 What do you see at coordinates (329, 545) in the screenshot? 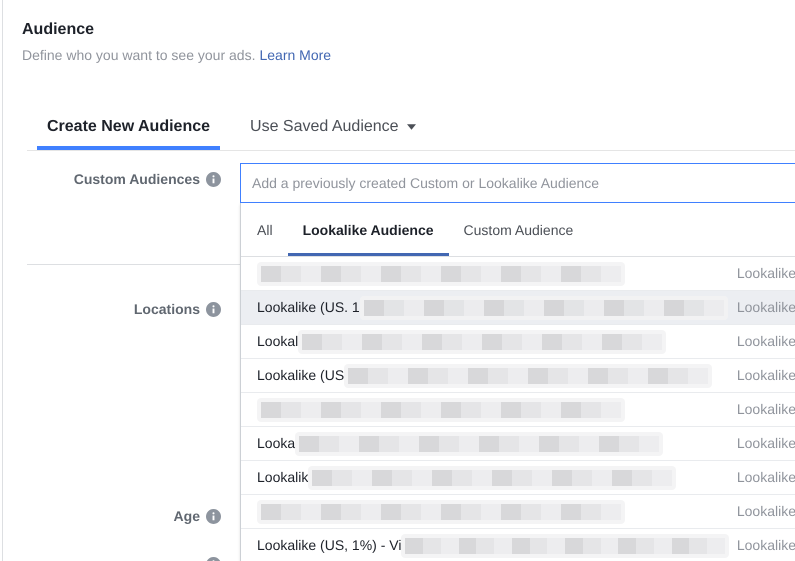
I see `audience-name: Lookalike (US, 1%) - Vi` at bounding box center [329, 545].